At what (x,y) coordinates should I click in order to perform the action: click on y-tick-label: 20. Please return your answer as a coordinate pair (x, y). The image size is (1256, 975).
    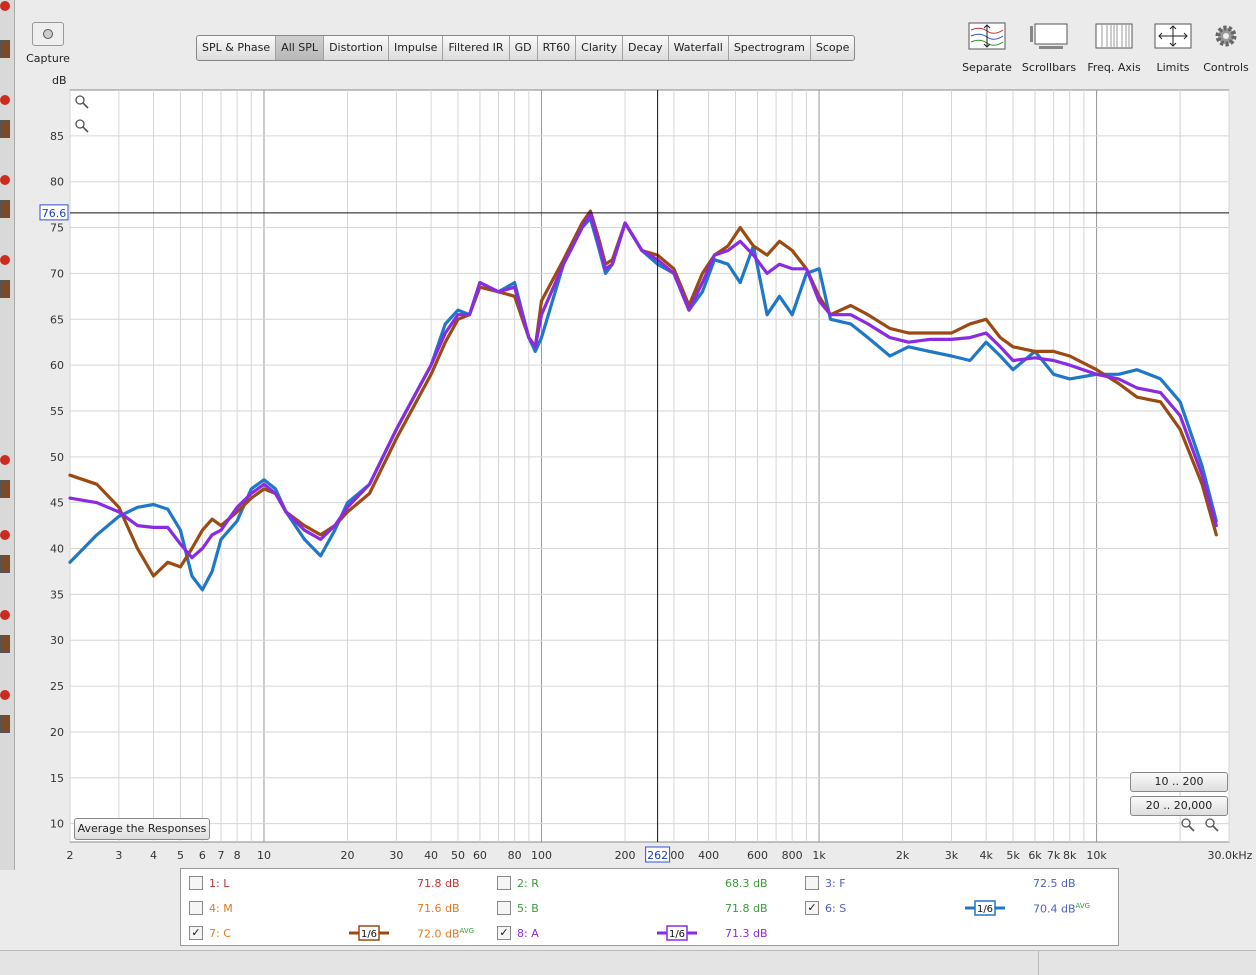
    Looking at the image, I should click on (57, 732).